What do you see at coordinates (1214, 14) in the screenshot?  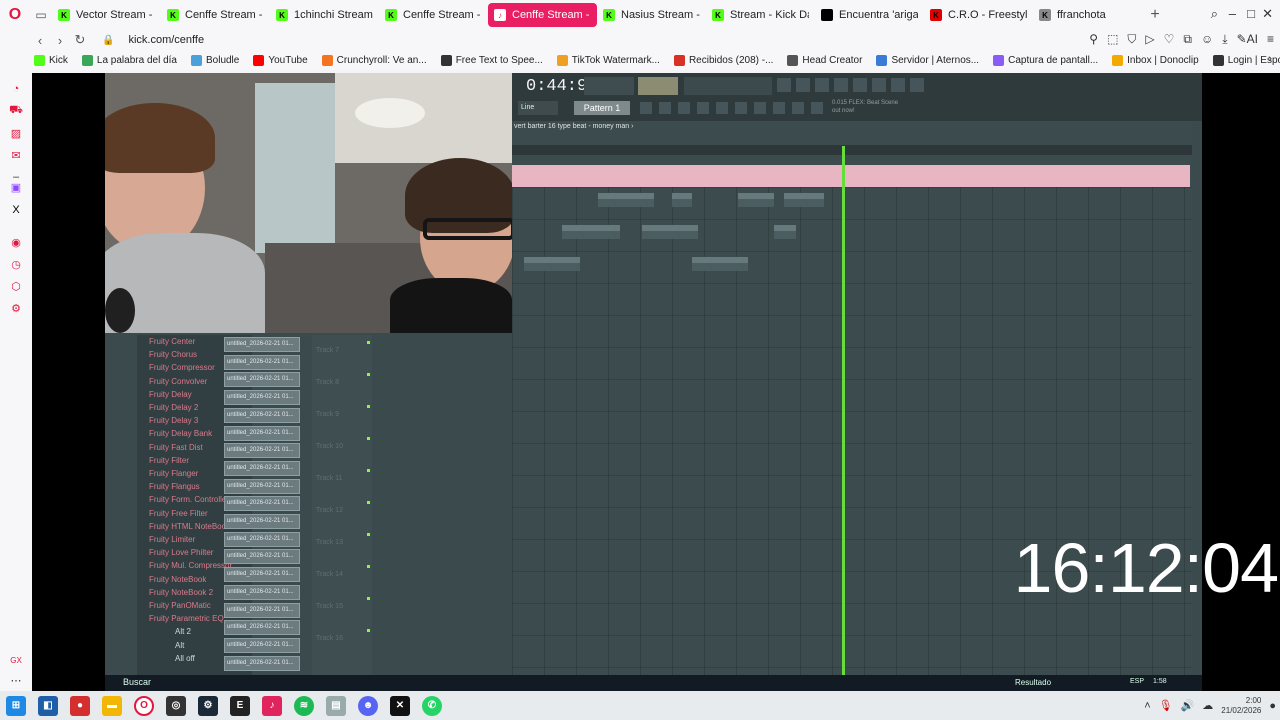 I see `search-tabs-icon: ⌕` at bounding box center [1214, 14].